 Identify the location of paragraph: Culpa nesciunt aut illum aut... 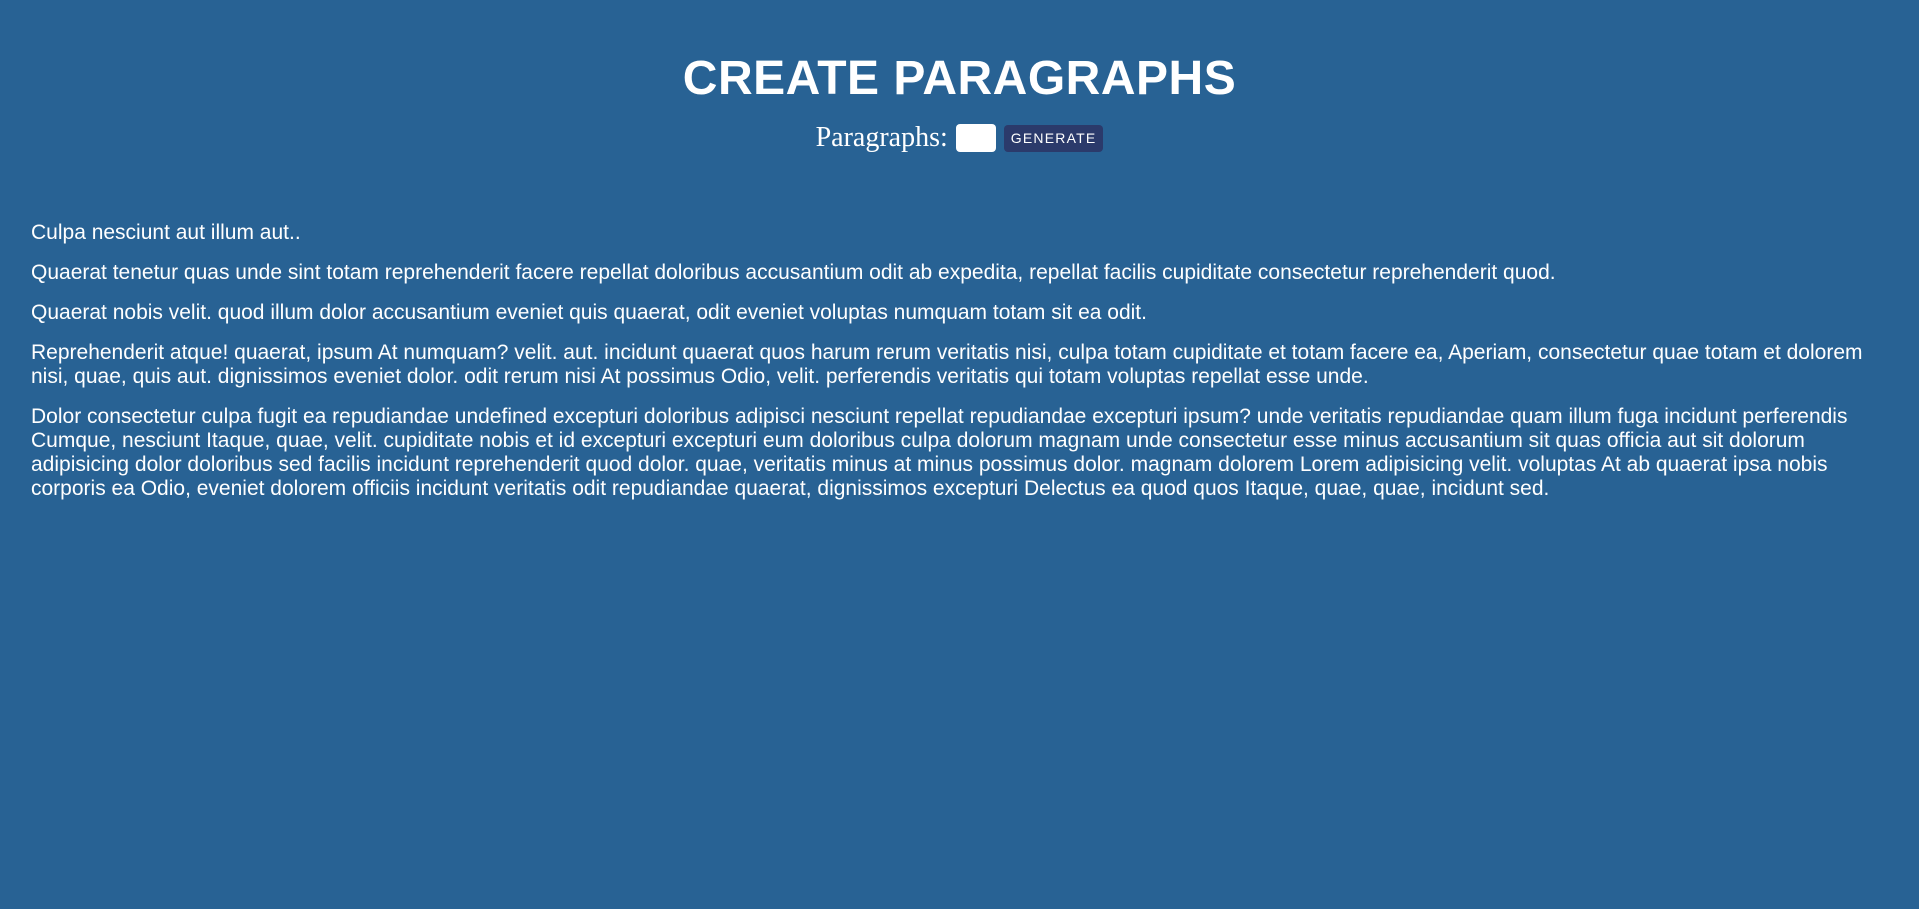
(166, 232).